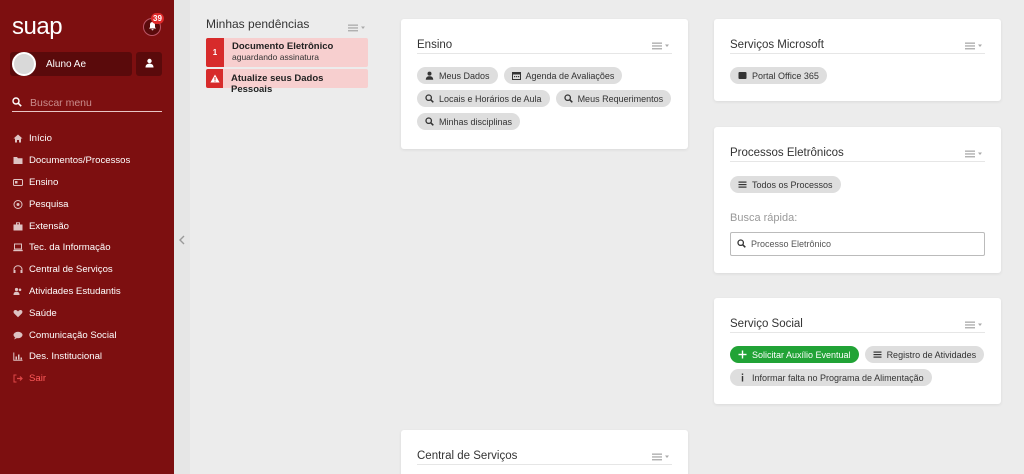  Describe the element at coordinates (71, 139) in the screenshot. I see `sidebar-item-inicio: Início` at that location.